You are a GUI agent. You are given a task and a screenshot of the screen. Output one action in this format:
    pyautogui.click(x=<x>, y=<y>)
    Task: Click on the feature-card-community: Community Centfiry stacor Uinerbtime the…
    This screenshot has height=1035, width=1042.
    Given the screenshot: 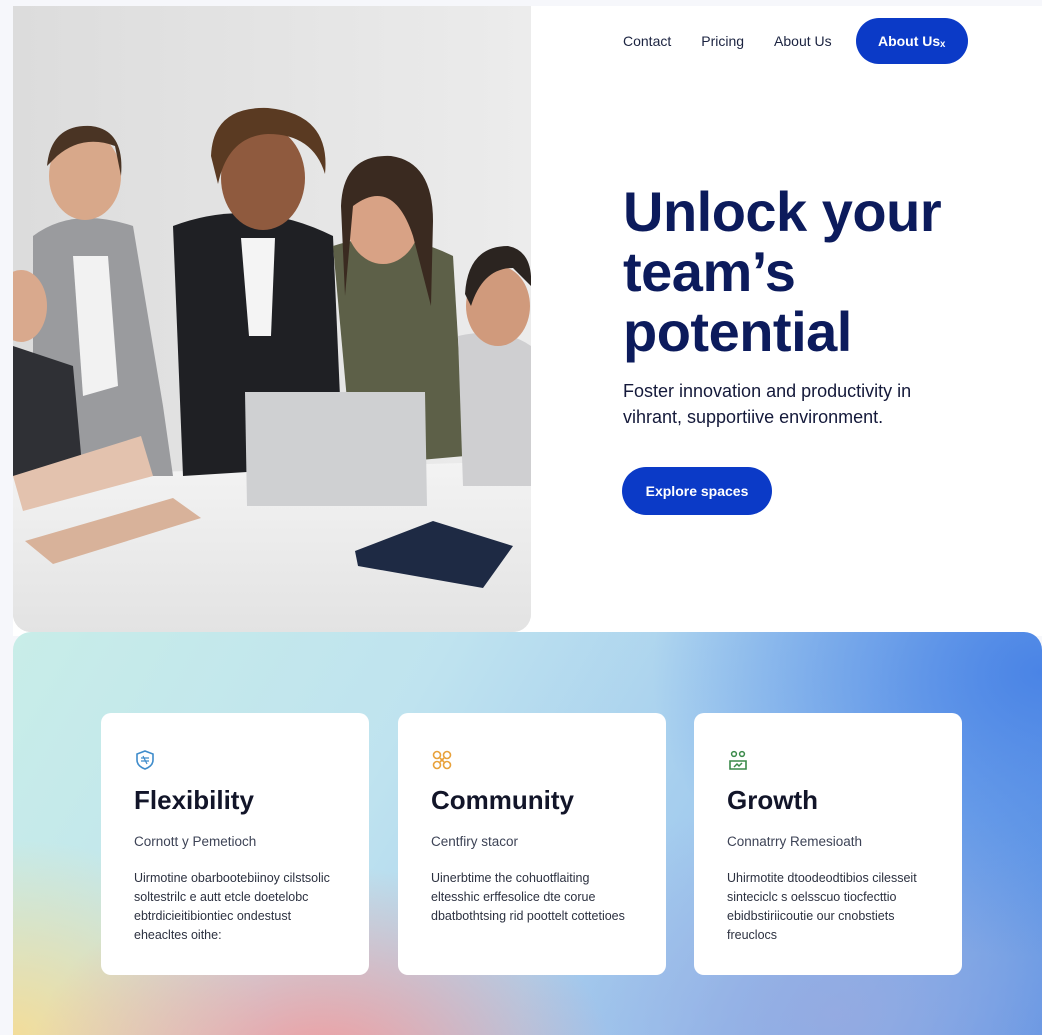 What is the action you would take?
    pyautogui.click(x=532, y=844)
    